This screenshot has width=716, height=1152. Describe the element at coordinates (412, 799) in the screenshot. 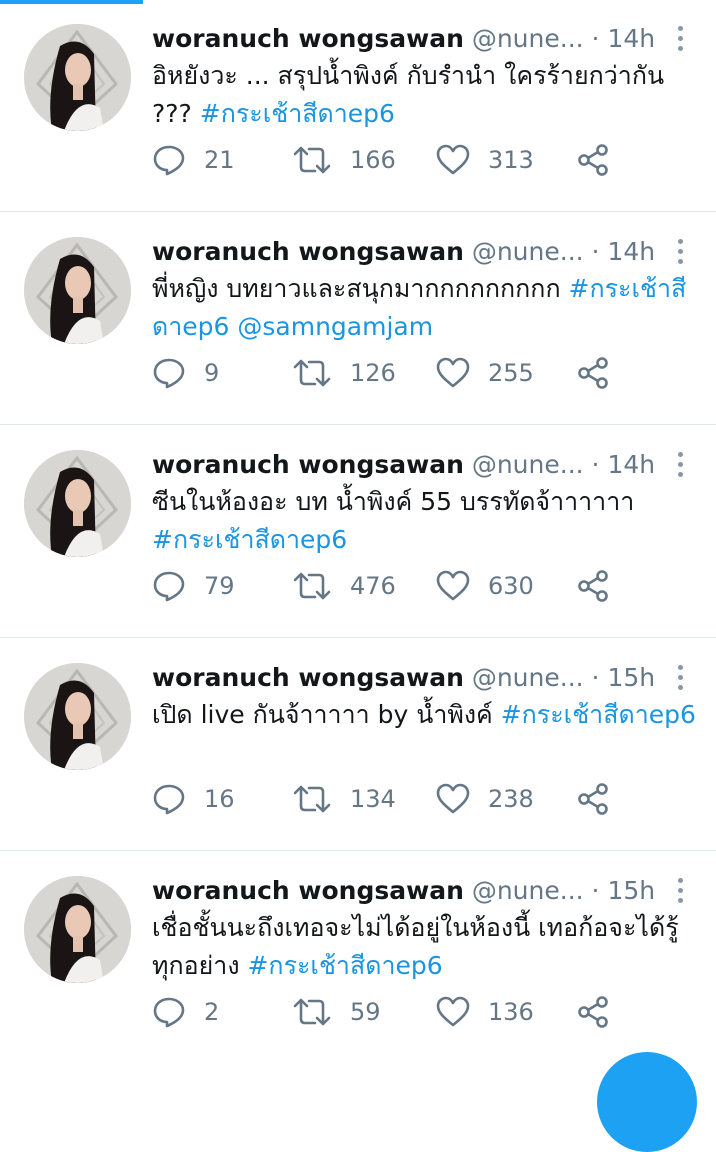

I see `tweet-actions: 16 134 238` at that location.